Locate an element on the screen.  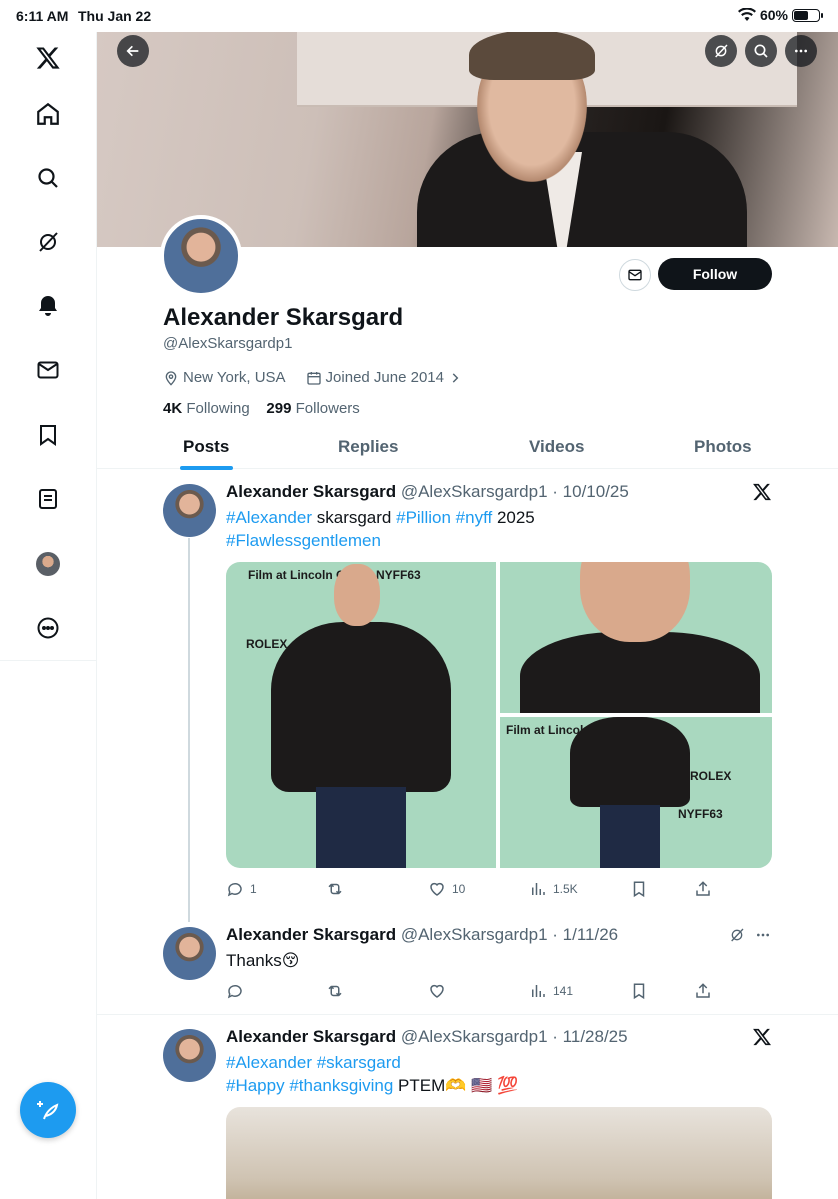
hashtag: #Pillion is located at coordinates (423, 517).